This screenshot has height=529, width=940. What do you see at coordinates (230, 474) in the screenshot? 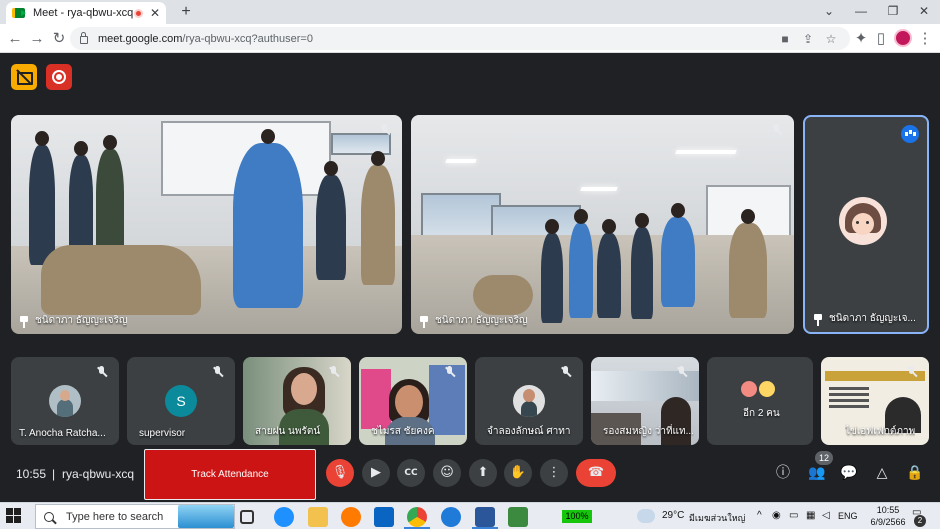
I see `track-attendance-button: Track Attendance` at bounding box center [230, 474].